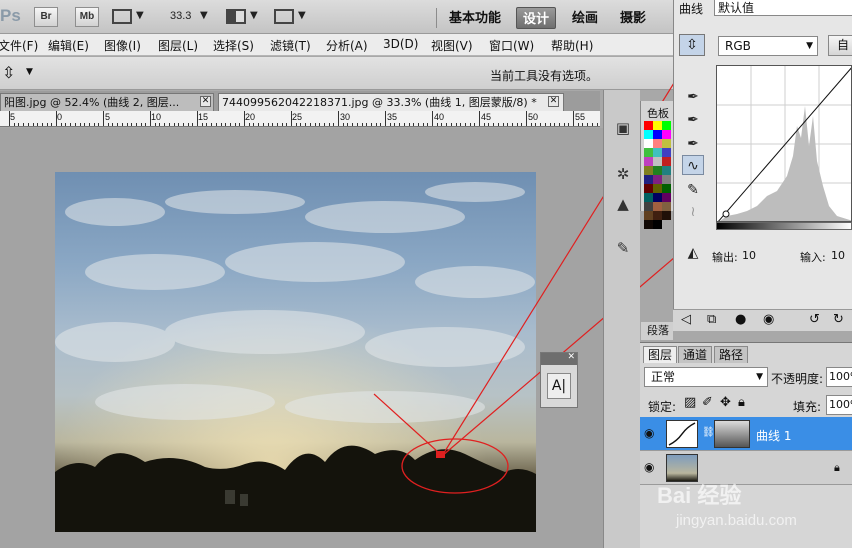 This screenshot has height=548, width=852. Describe the element at coordinates (741, 402) in the screenshot. I see `lock-all-icon: 🔒︎` at that location.